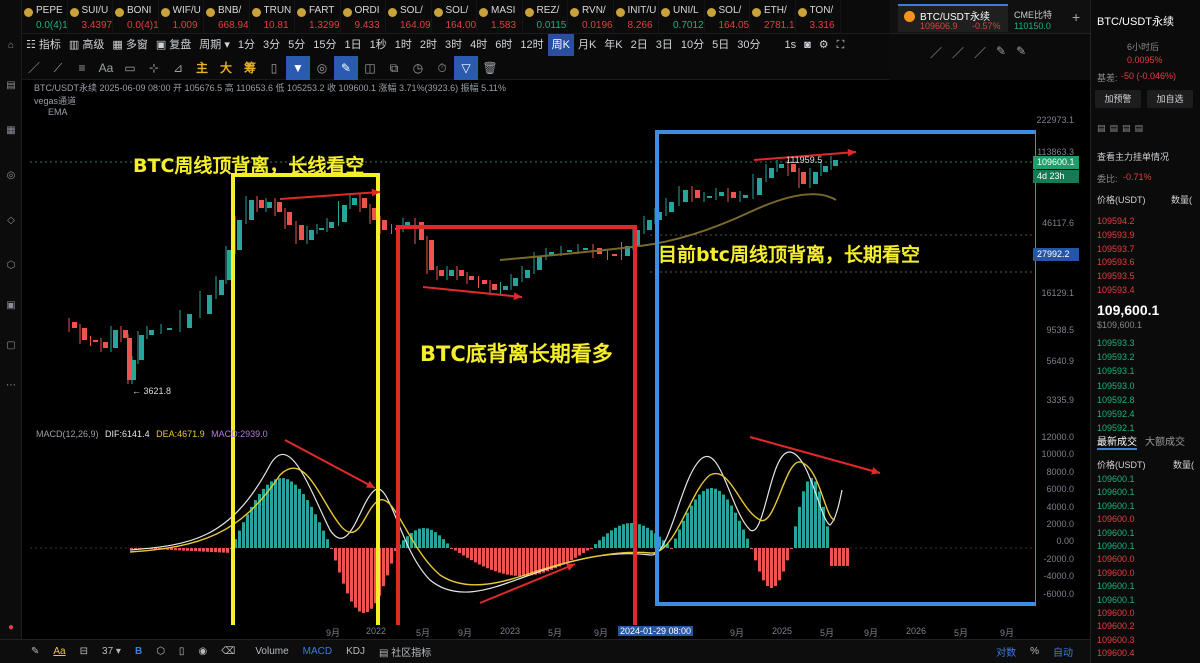  Describe the element at coordinates (727, 17) in the screenshot. I see `ticker-item: SOL/164.05` at that location.